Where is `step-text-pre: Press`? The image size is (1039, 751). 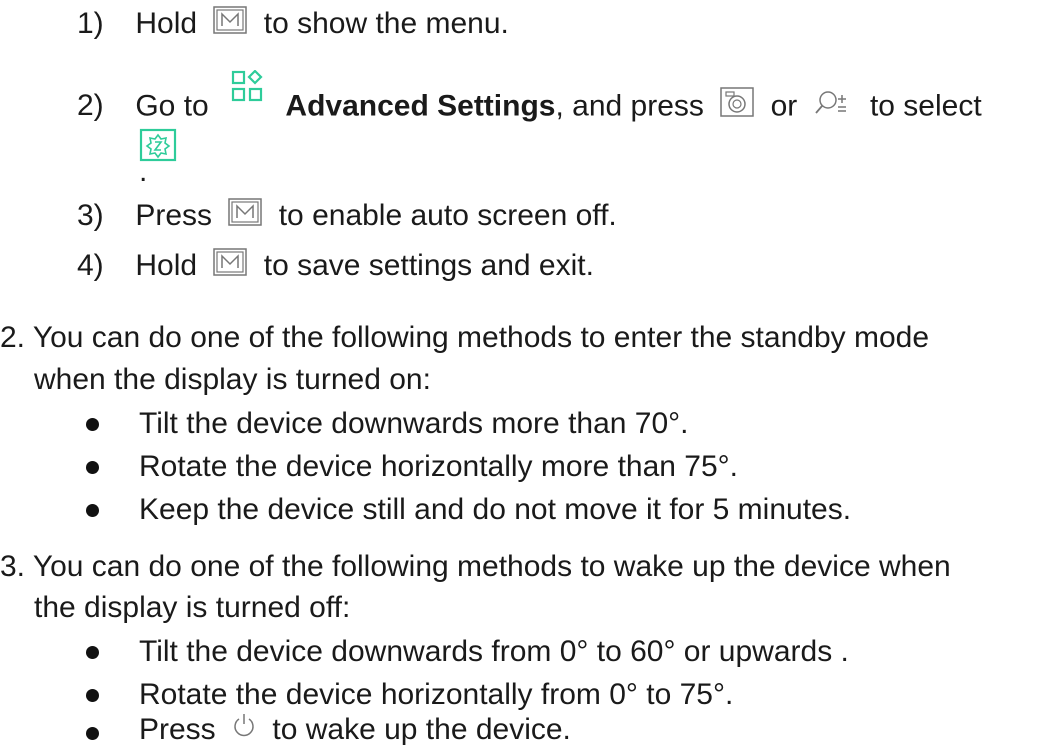 step-text-pre: Press is located at coordinates (174, 215).